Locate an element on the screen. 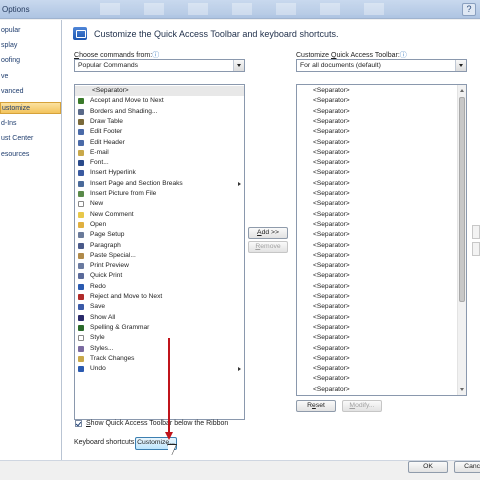 The height and width of the screenshot is (480, 480). move-down-button is located at coordinates (476, 249).